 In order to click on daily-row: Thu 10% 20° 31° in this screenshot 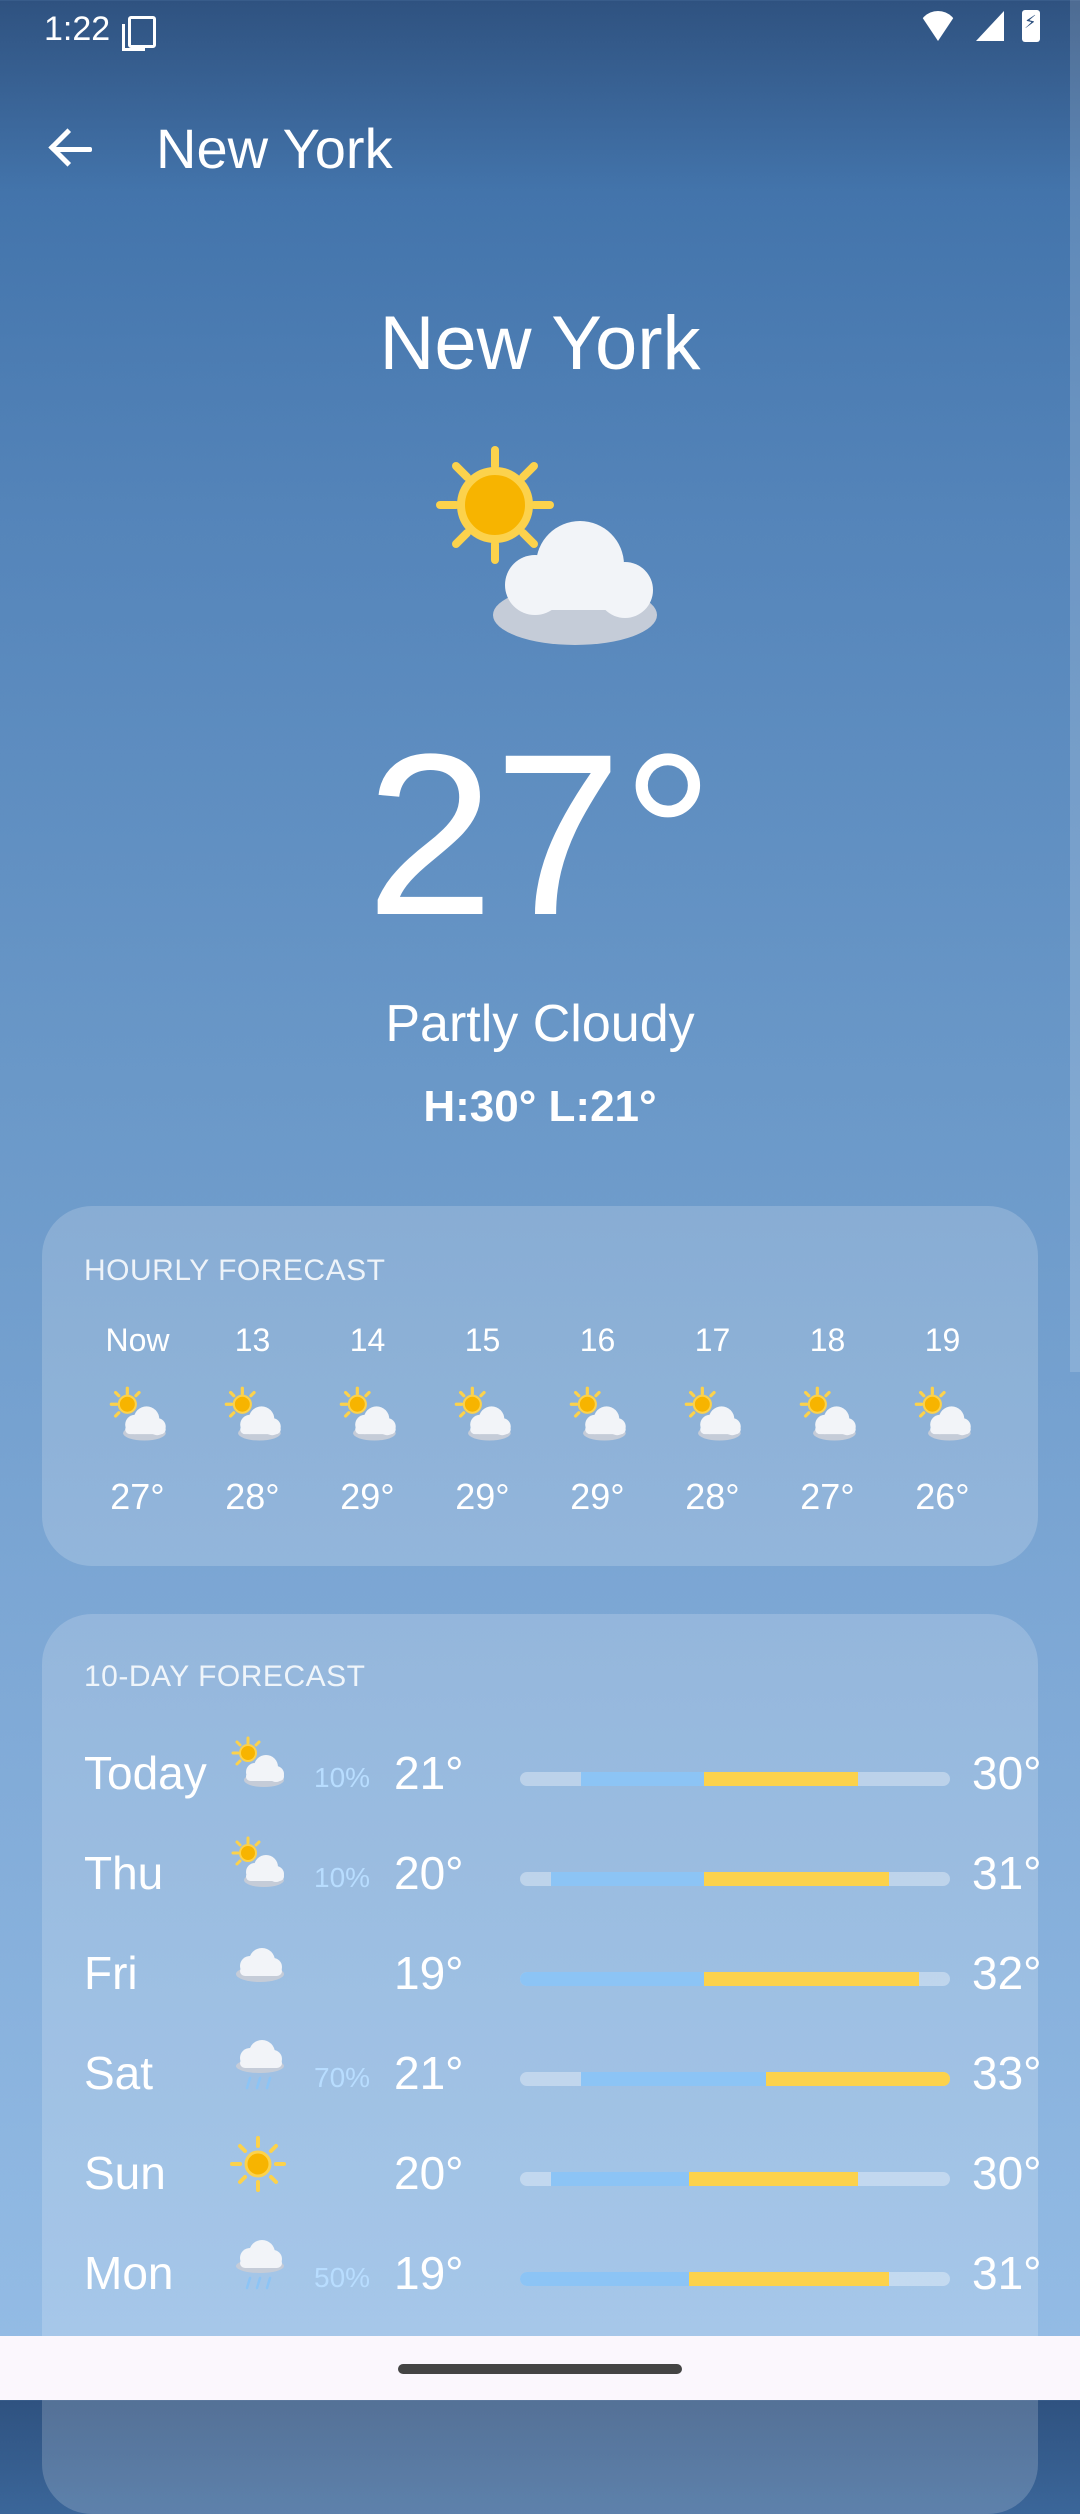, I will do `click(563, 1874)`.